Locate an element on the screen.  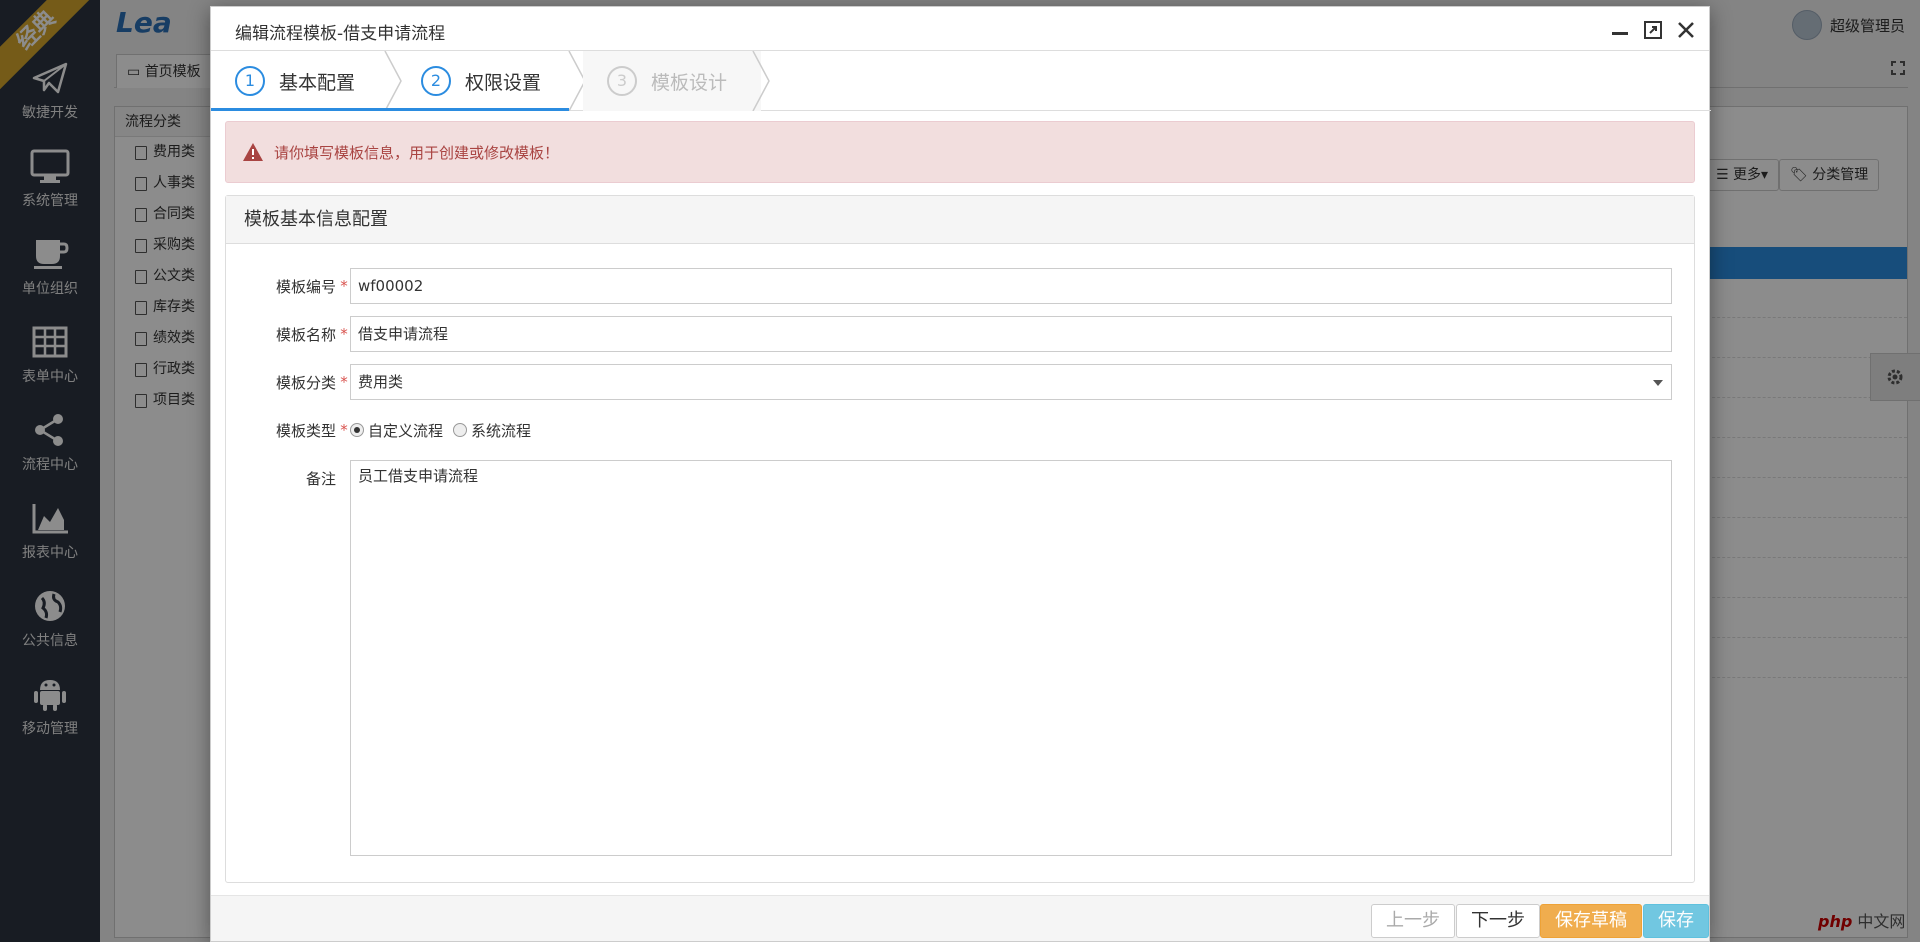
step-number: 3 is located at coordinates (622, 81).